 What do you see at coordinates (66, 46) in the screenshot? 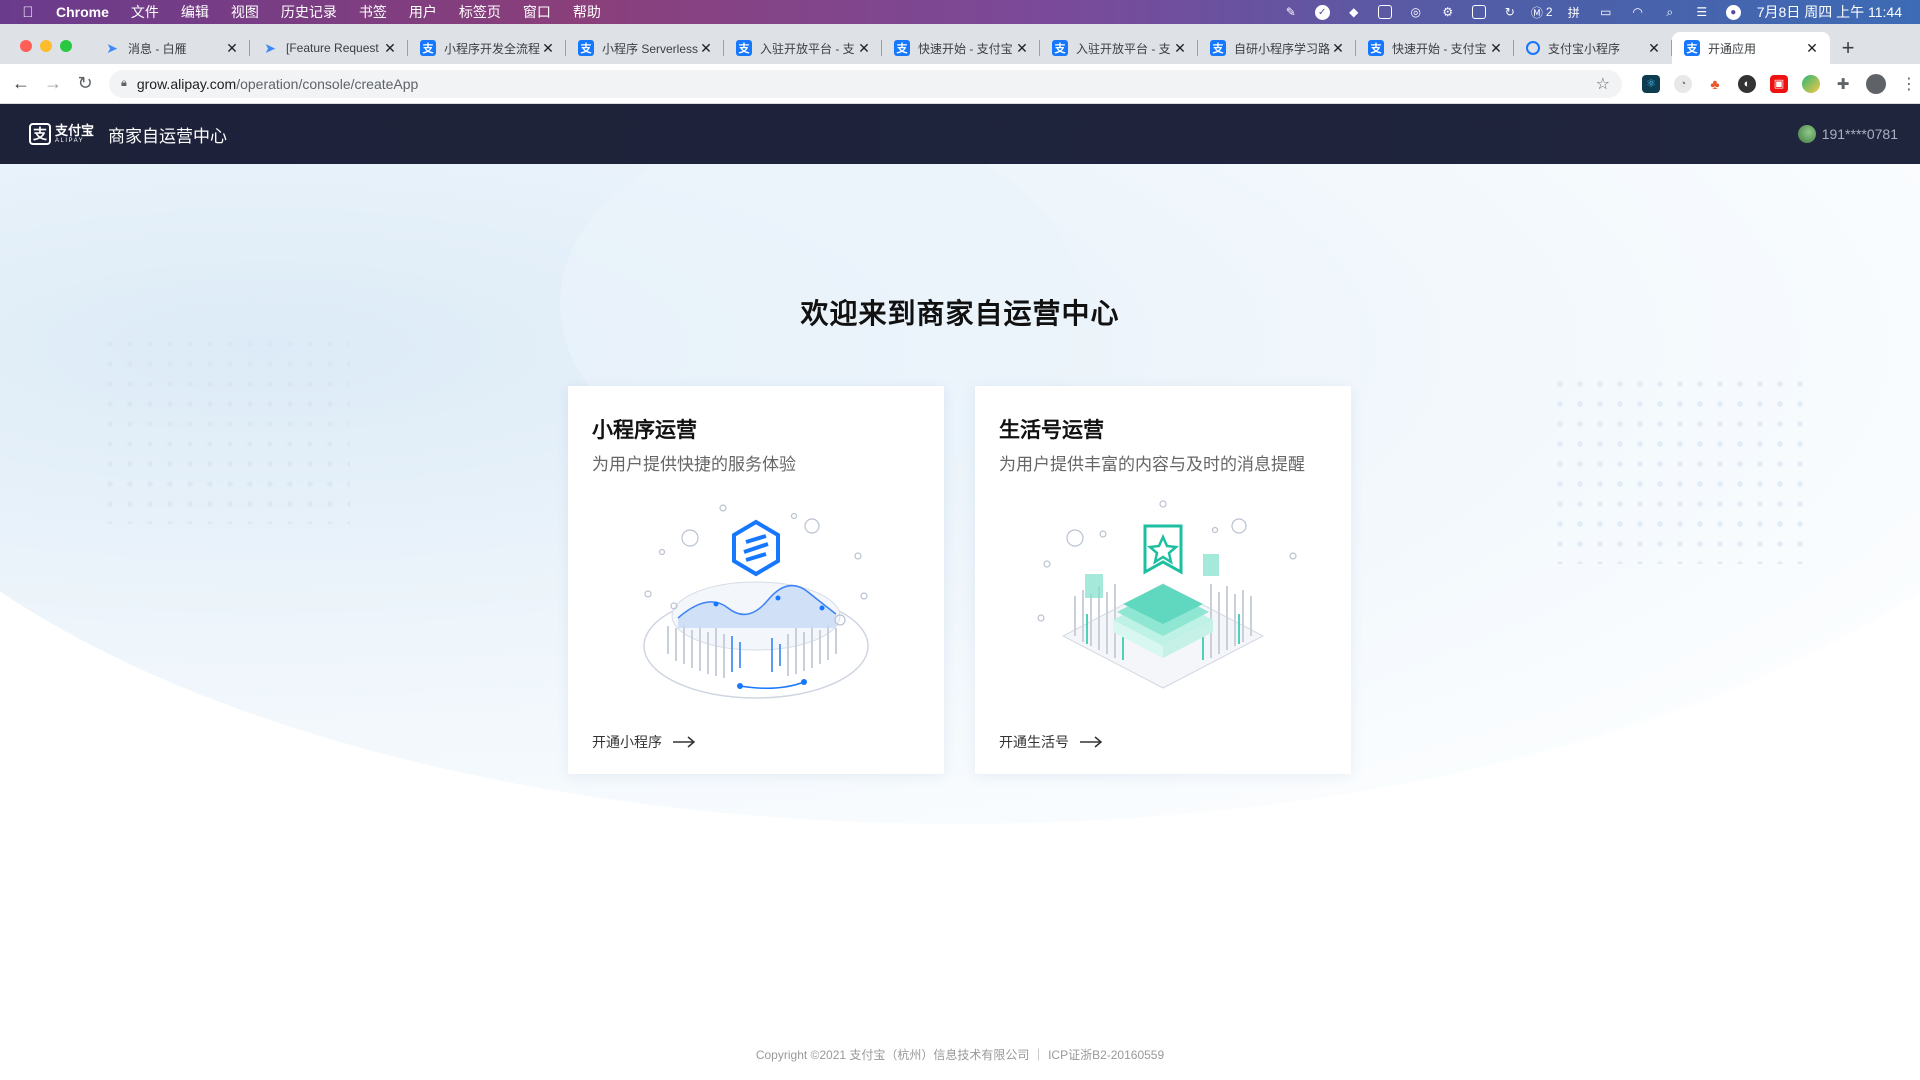
I see `zoom-window-button` at bounding box center [66, 46].